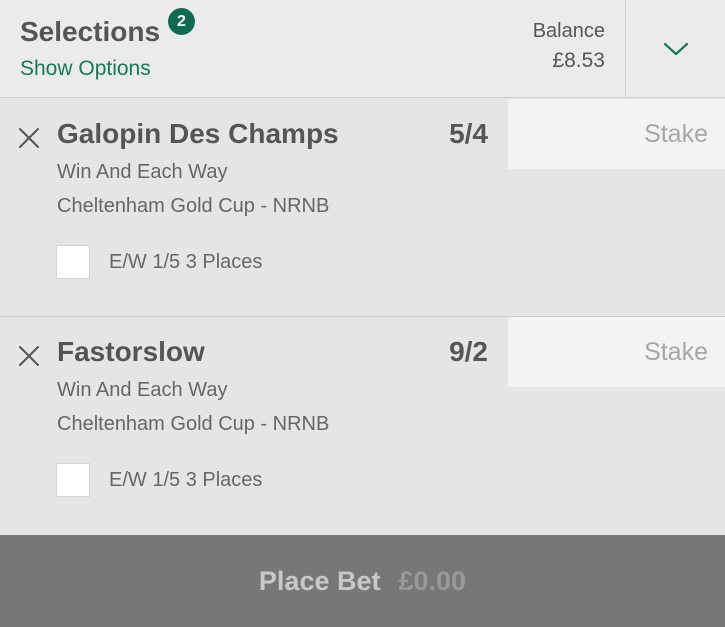 The width and height of the screenshot is (725, 627). I want to click on place-bet-amount: £0.00, so click(432, 580).